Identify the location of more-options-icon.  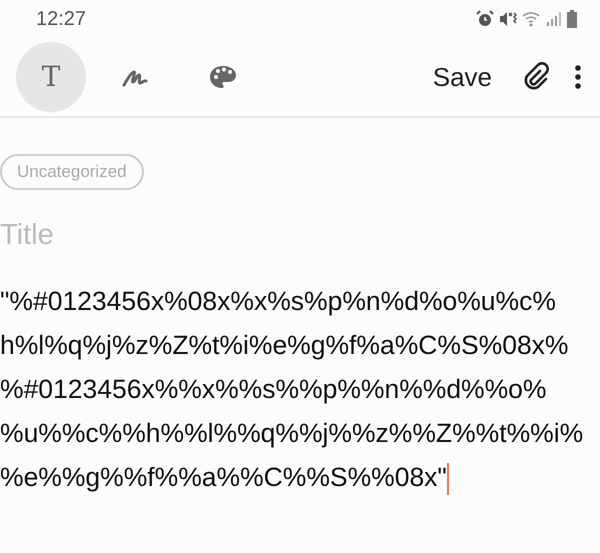
(578, 77).